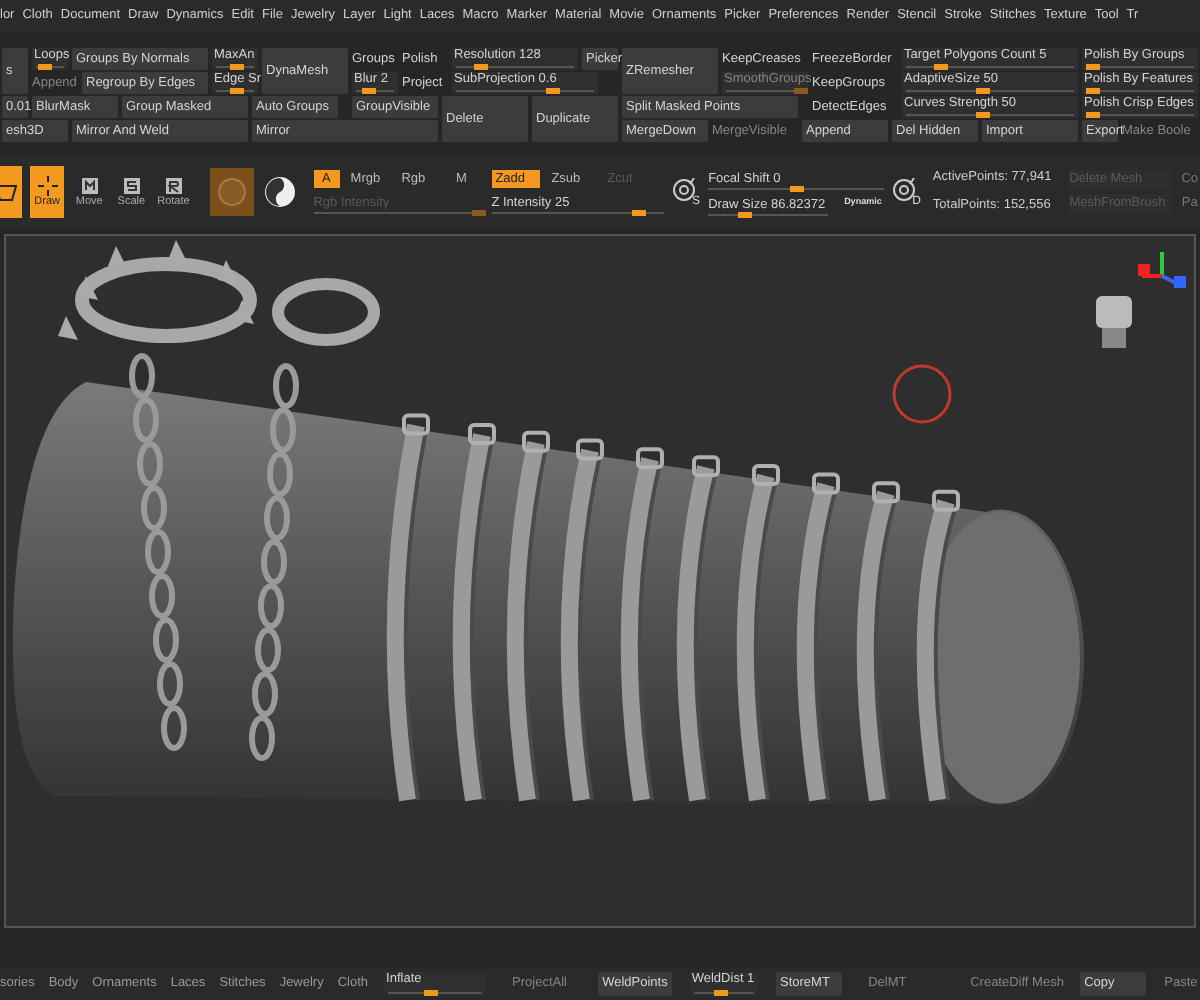 Image resolution: width=1200 pixels, height=1000 pixels. What do you see at coordinates (89, 185) in the screenshot?
I see `move-icon` at bounding box center [89, 185].